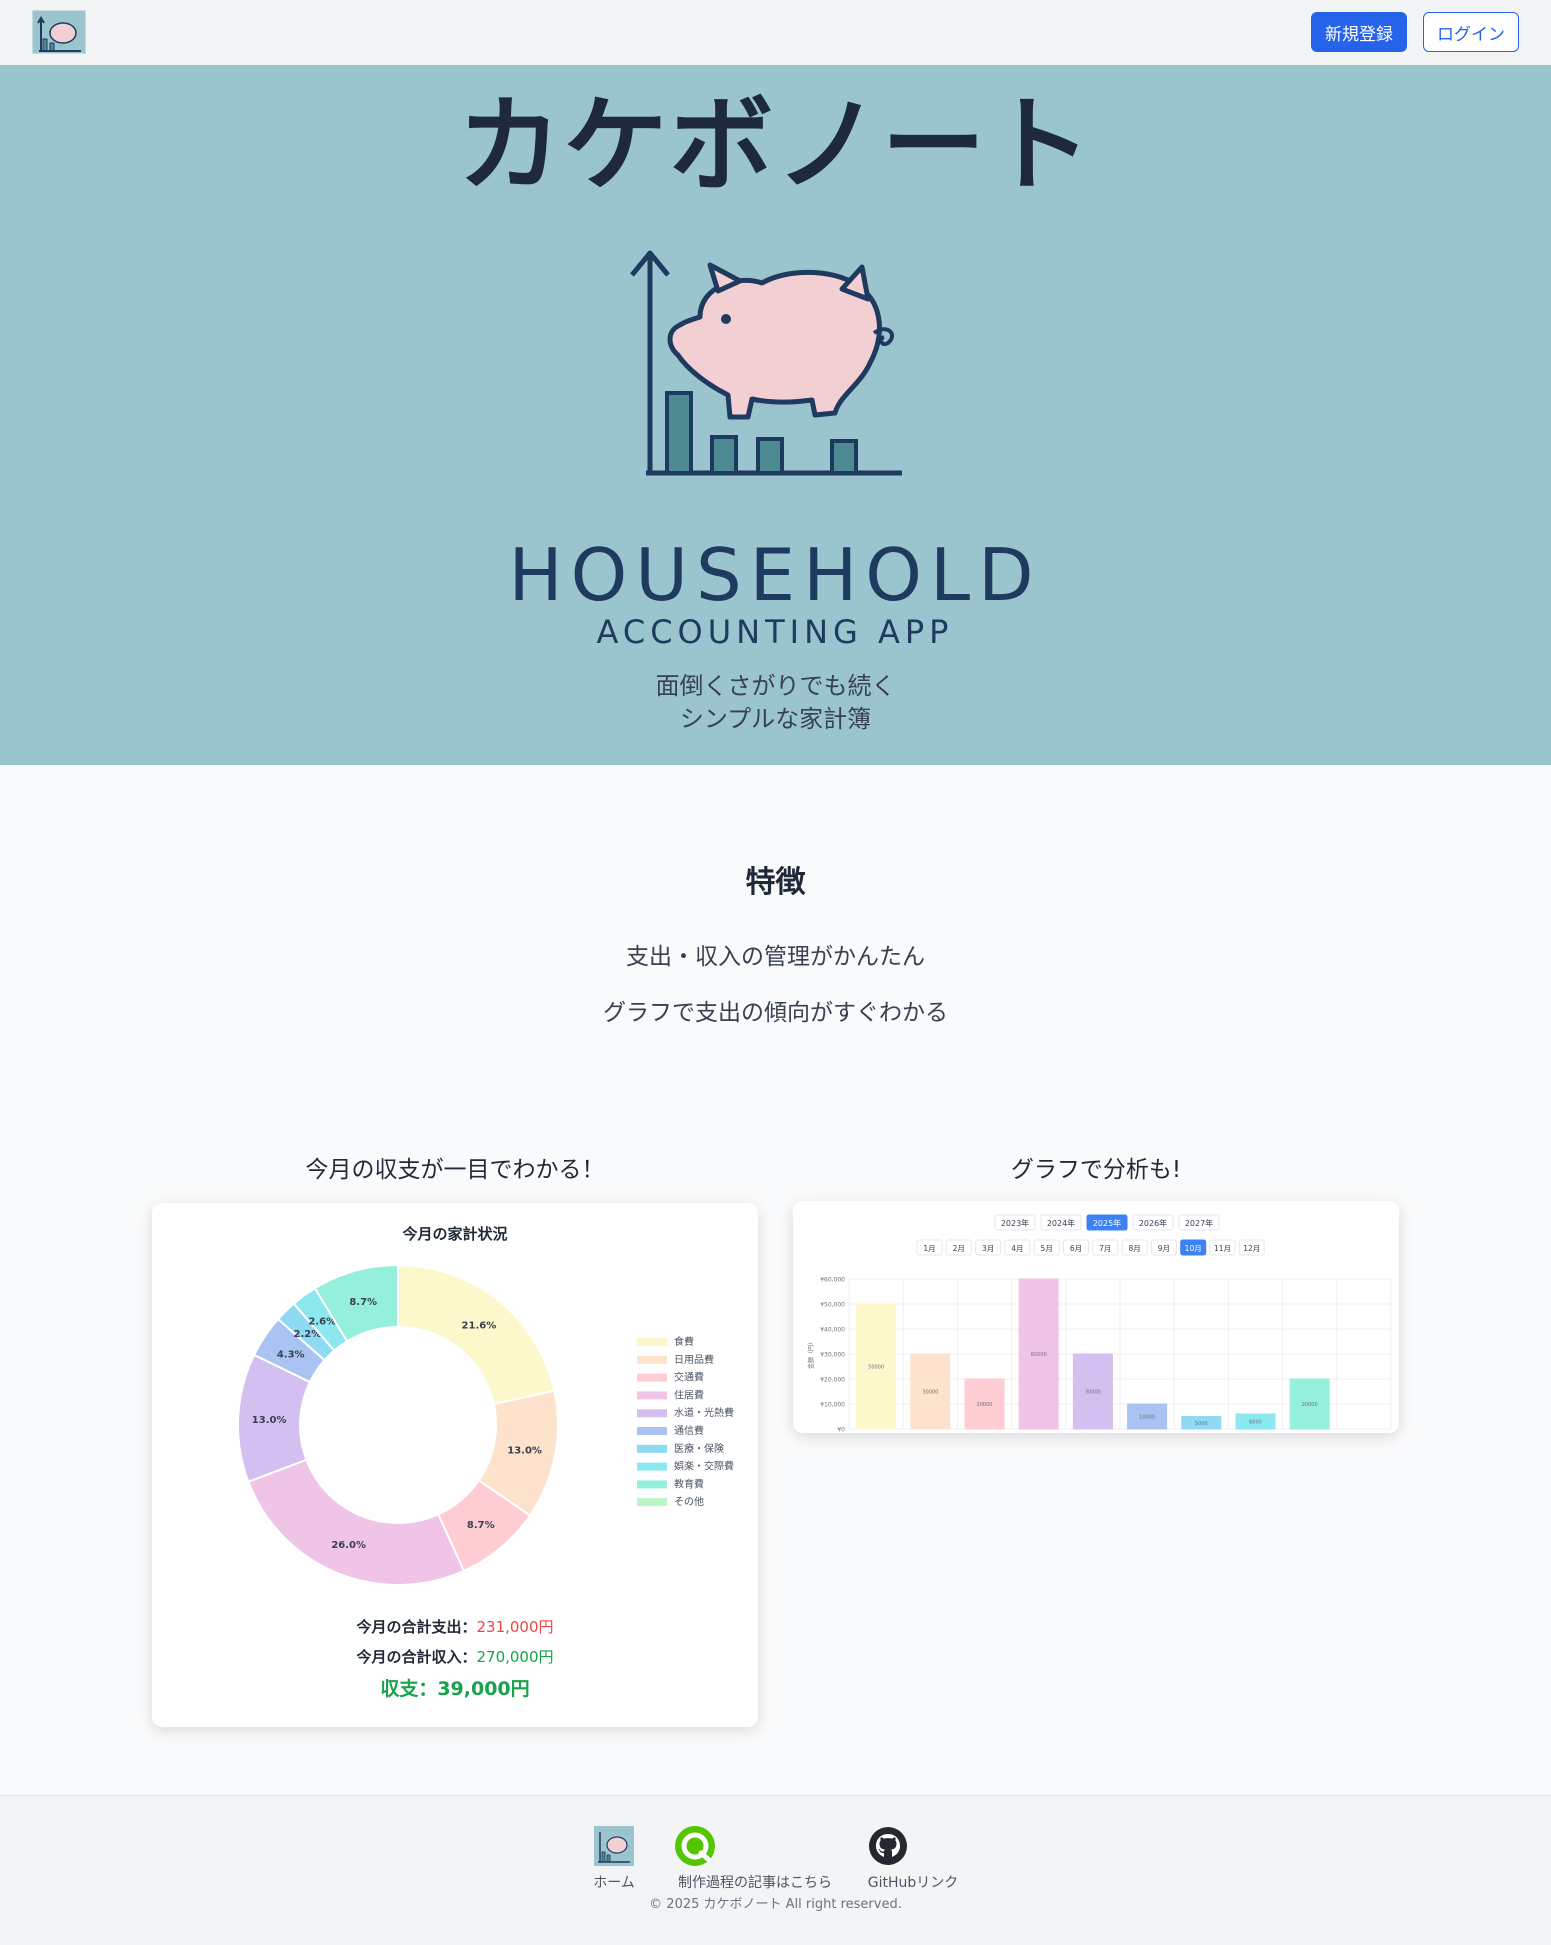 The height and width of the screenshot is (1945, 1551). What do you see at coordinates (811, 1354) in the screenshot?
I see `y-axis-label: 金額（円）` at bounding box center [811, 1354].